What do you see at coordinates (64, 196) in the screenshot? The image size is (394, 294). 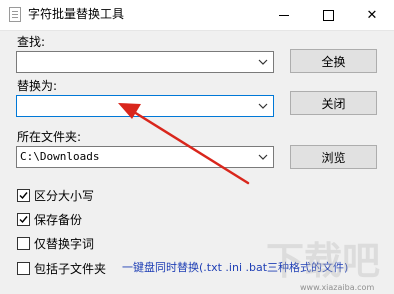 I see `option-label: 区分大小写` at bounding box center [64, 196].